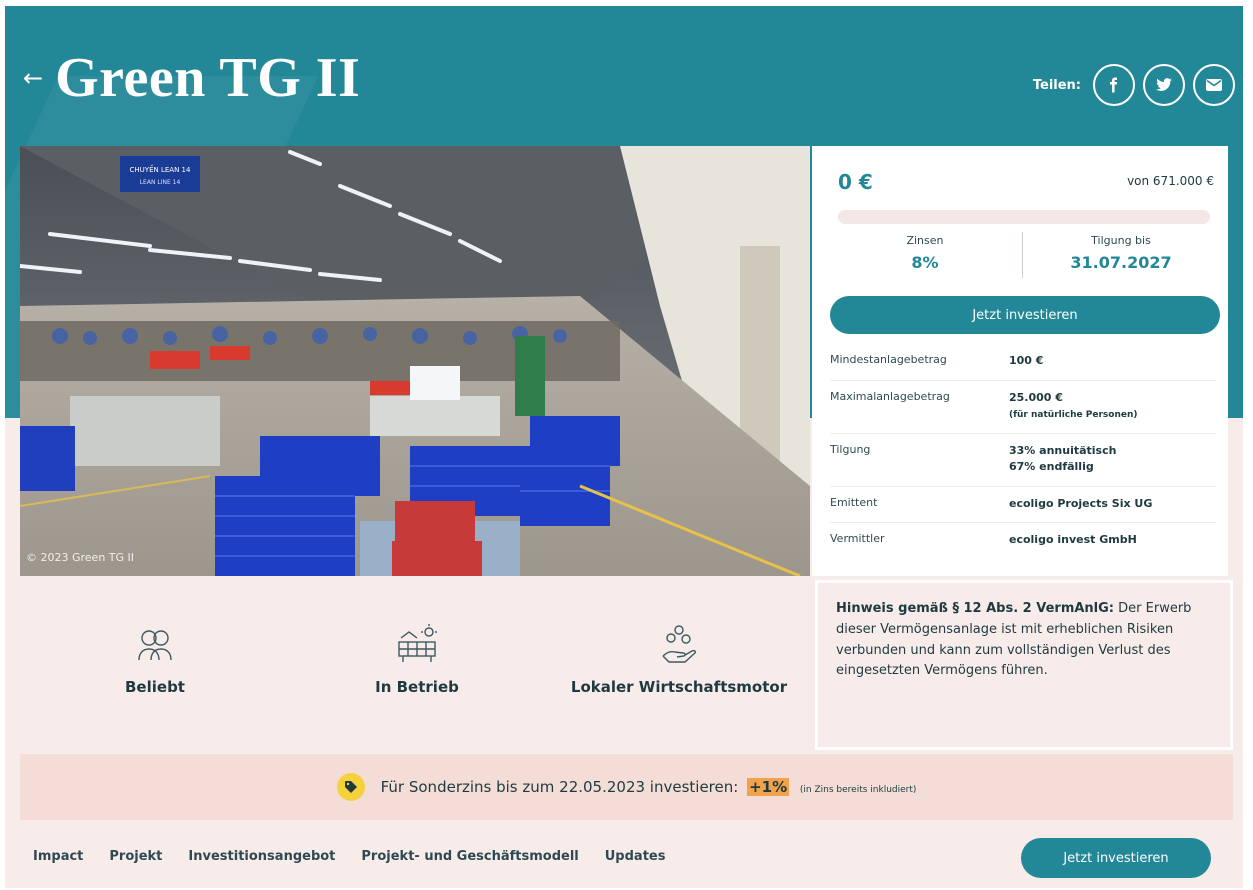  Describe the element at coordinates (58, 856) in the screenshot. I see `nav-item-impact: Impact` at that location.